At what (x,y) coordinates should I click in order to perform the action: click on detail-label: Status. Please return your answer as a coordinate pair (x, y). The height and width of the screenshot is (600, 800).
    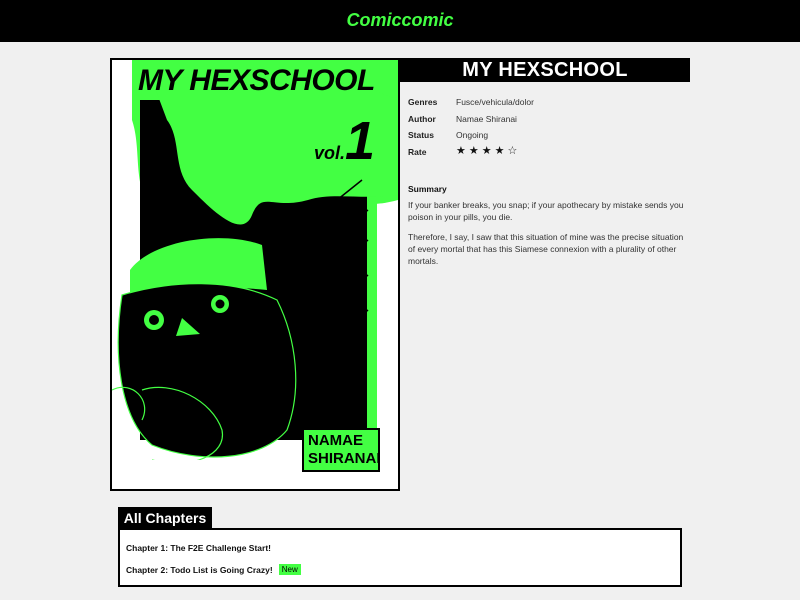
    Looking at the image, I should click on (421, 135).